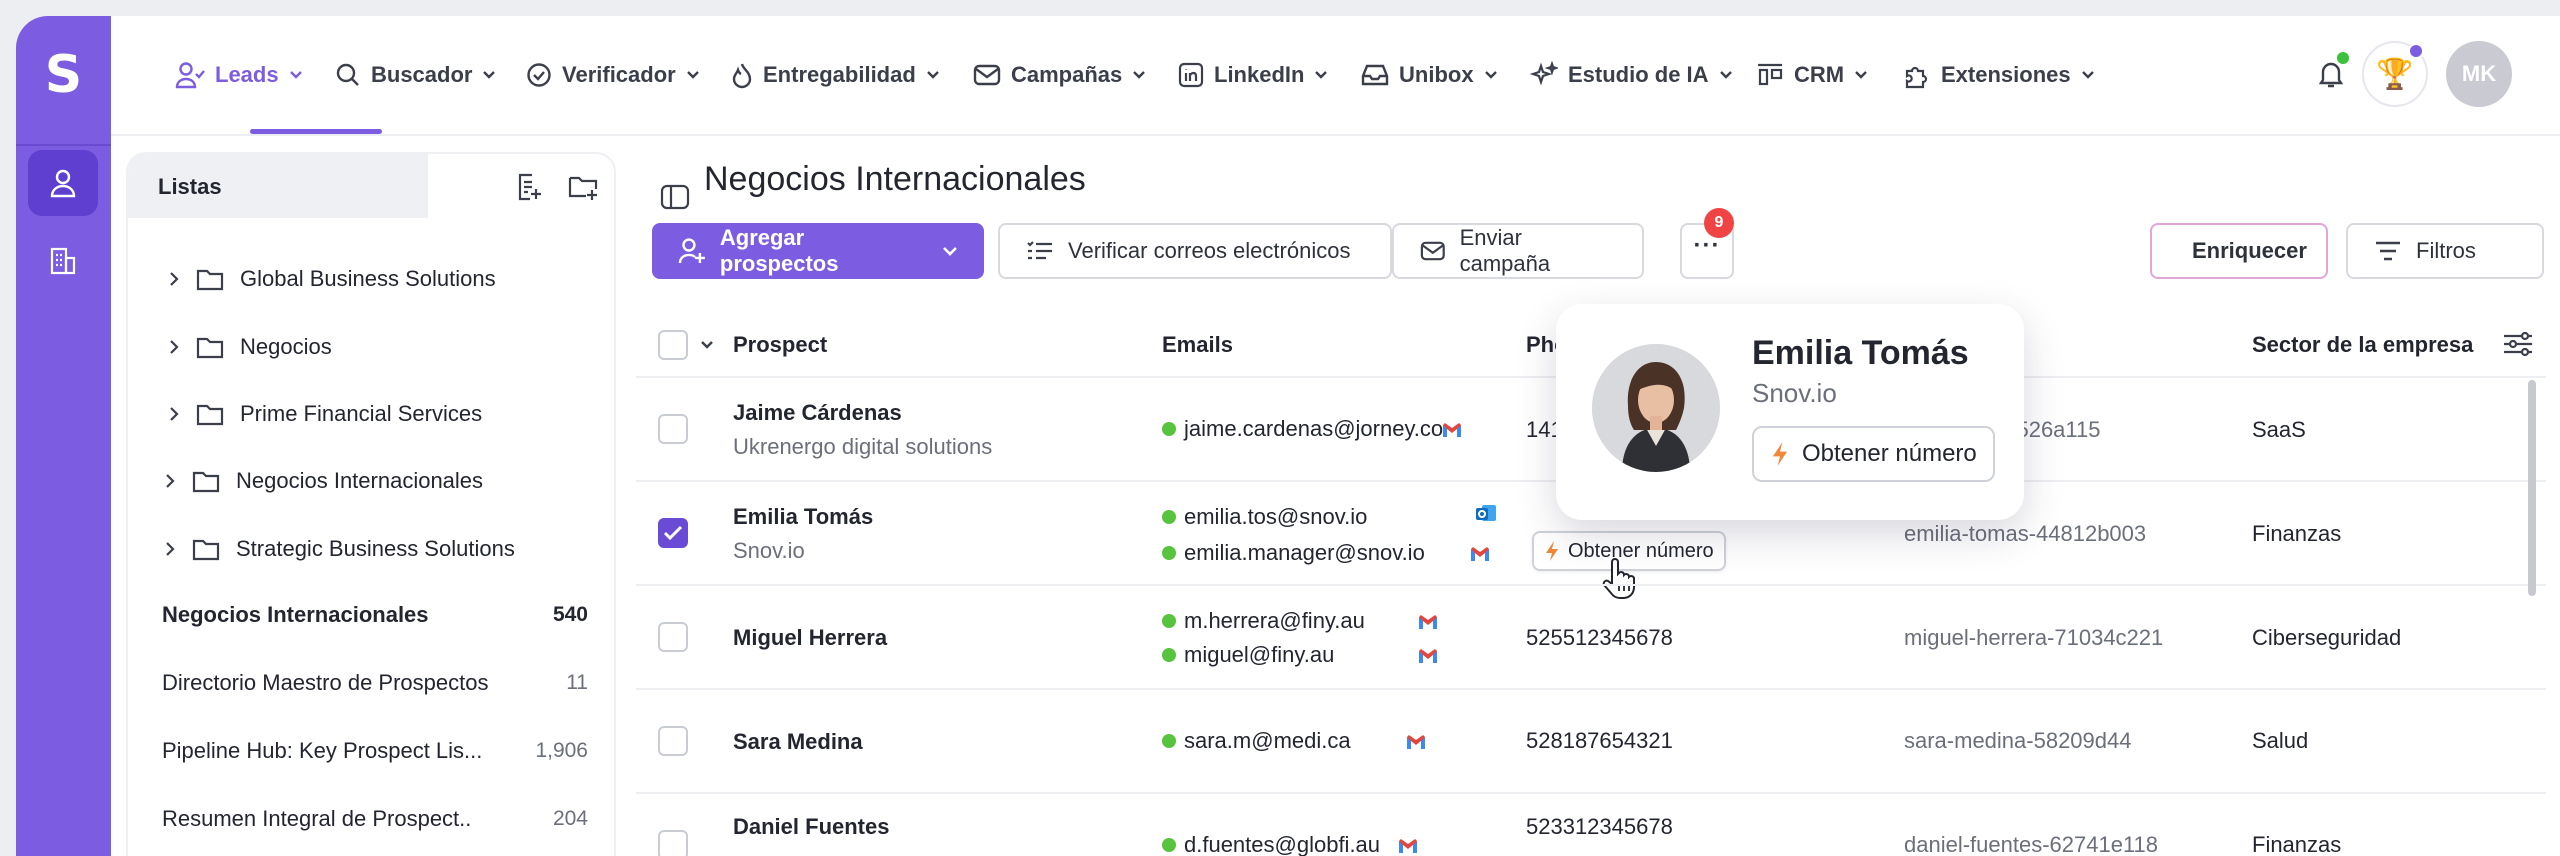 The image size is (2560, 856). I want to click on select-all-checkbox, so click(673, 345).